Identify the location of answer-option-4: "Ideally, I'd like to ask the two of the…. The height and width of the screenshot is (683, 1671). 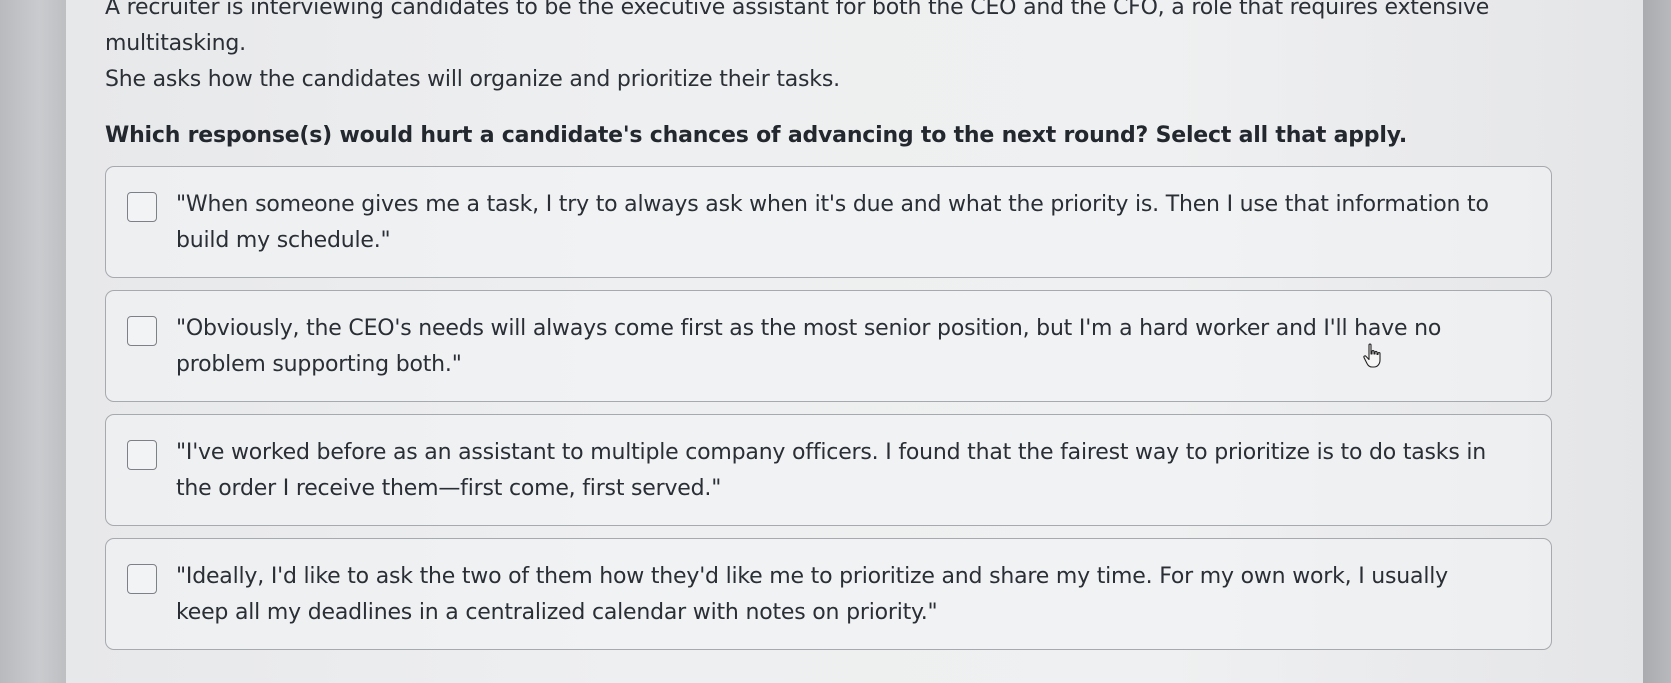
(828, 594).